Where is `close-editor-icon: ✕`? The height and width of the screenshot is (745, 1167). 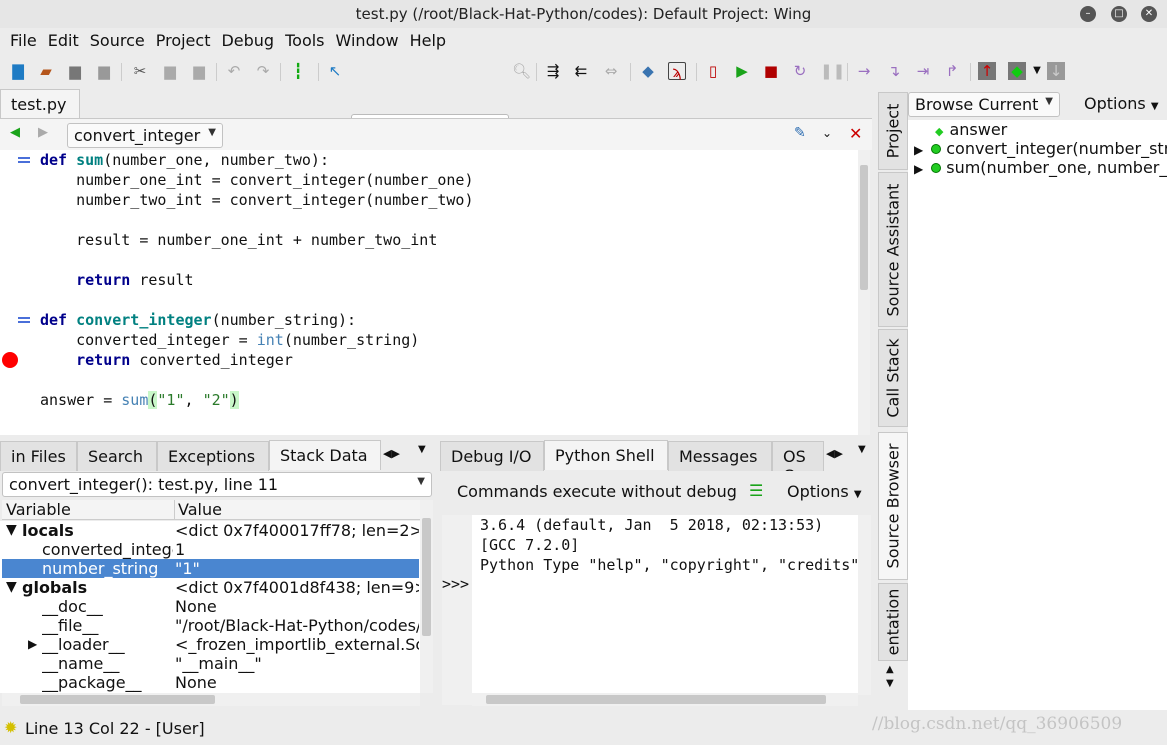 close-editor-icon: ✕ is located at coordinates (855, 133).